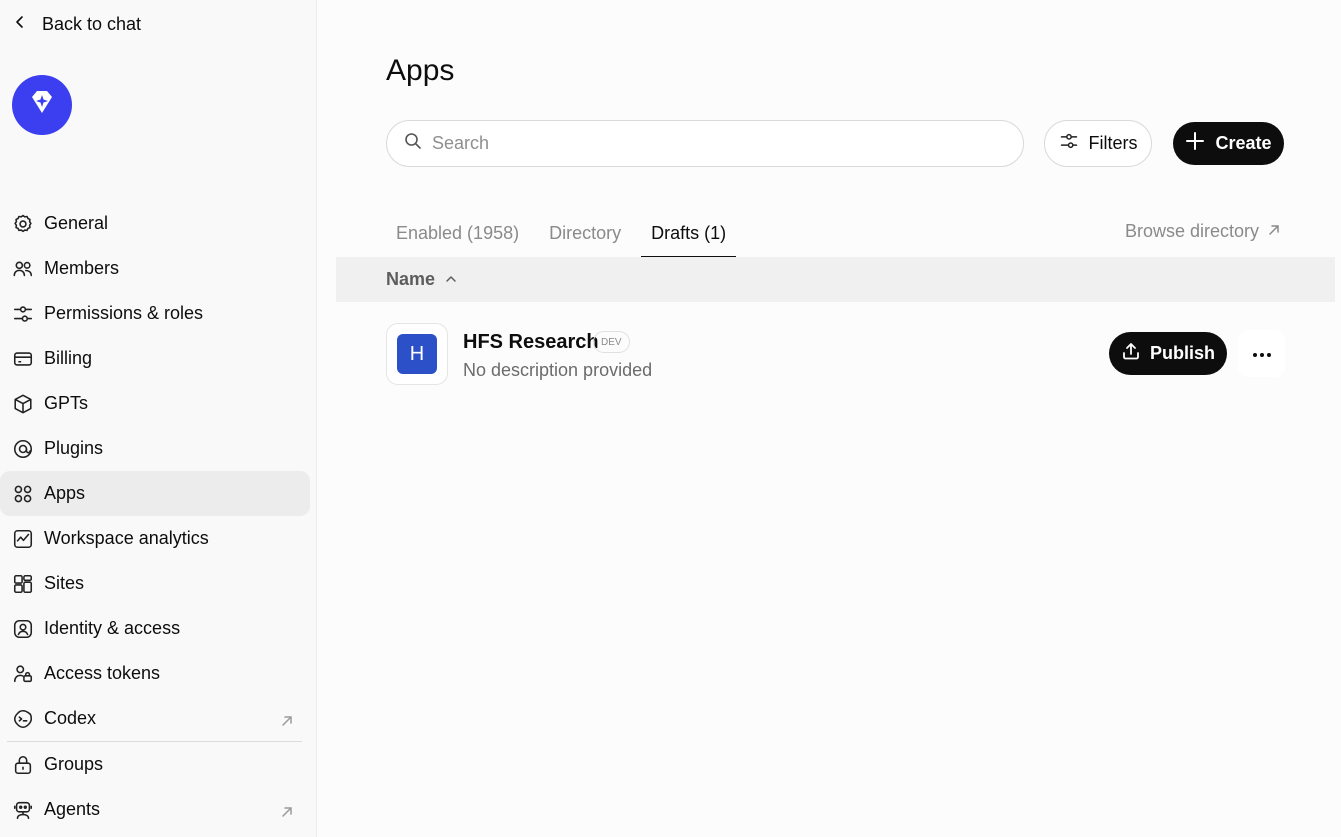 This screenshot has height=837, width=1341. I want to click on app-avatar: H, so click(417, 354).